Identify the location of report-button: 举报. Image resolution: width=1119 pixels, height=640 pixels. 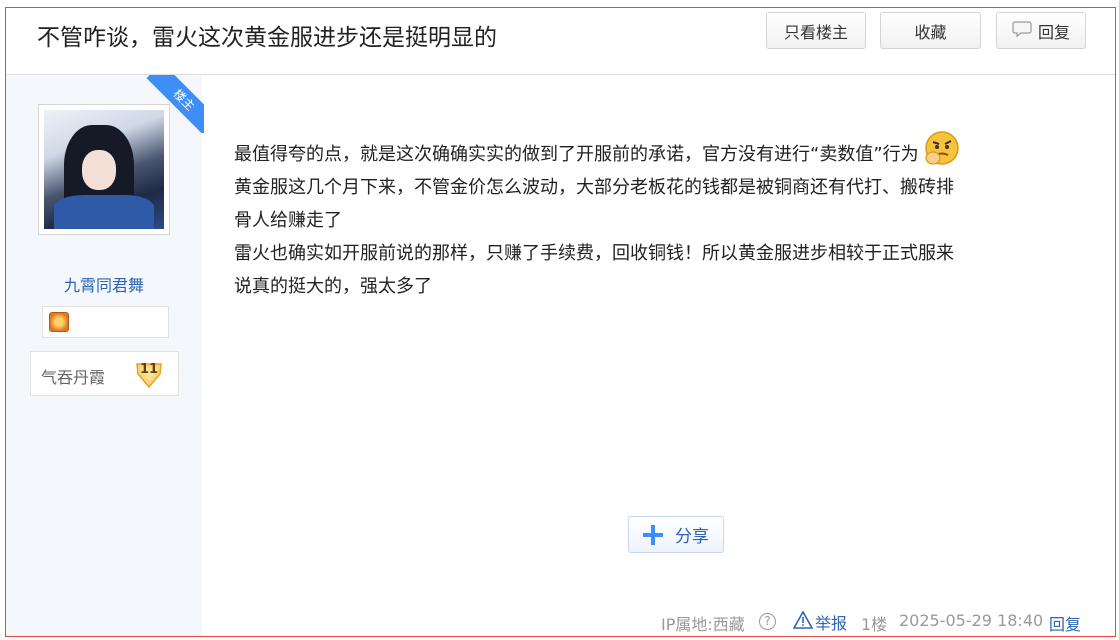
(820, 622).